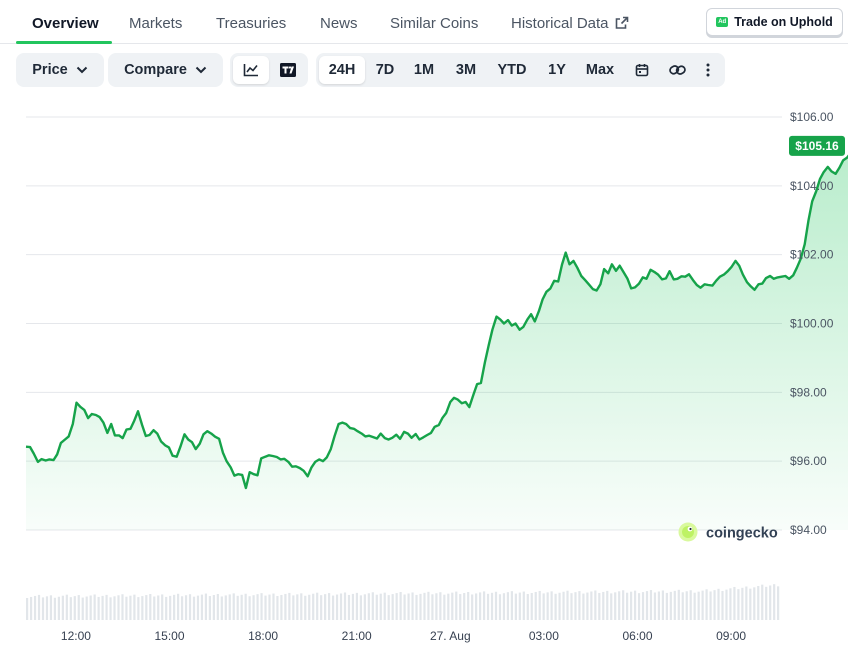  What do you see at coordinates (155, 70) in the screenshot?
I see `compare-dropdown-label: Compare` at bounding box center [155, 70].